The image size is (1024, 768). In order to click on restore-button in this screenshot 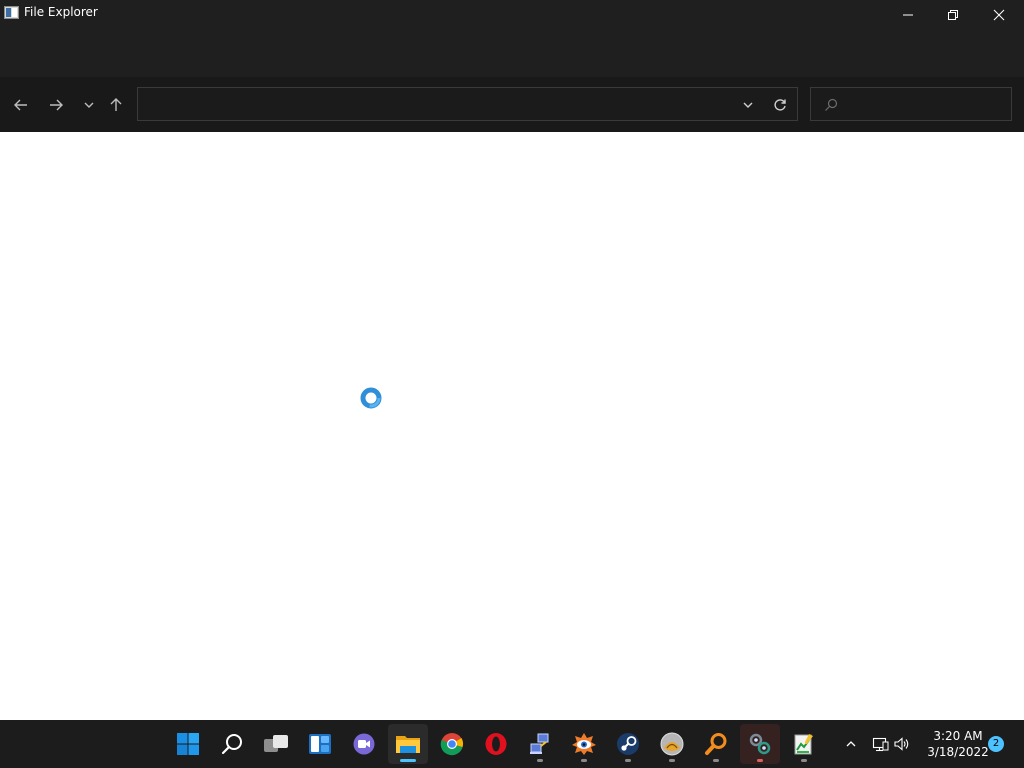, I will do `click(953, 15)`.